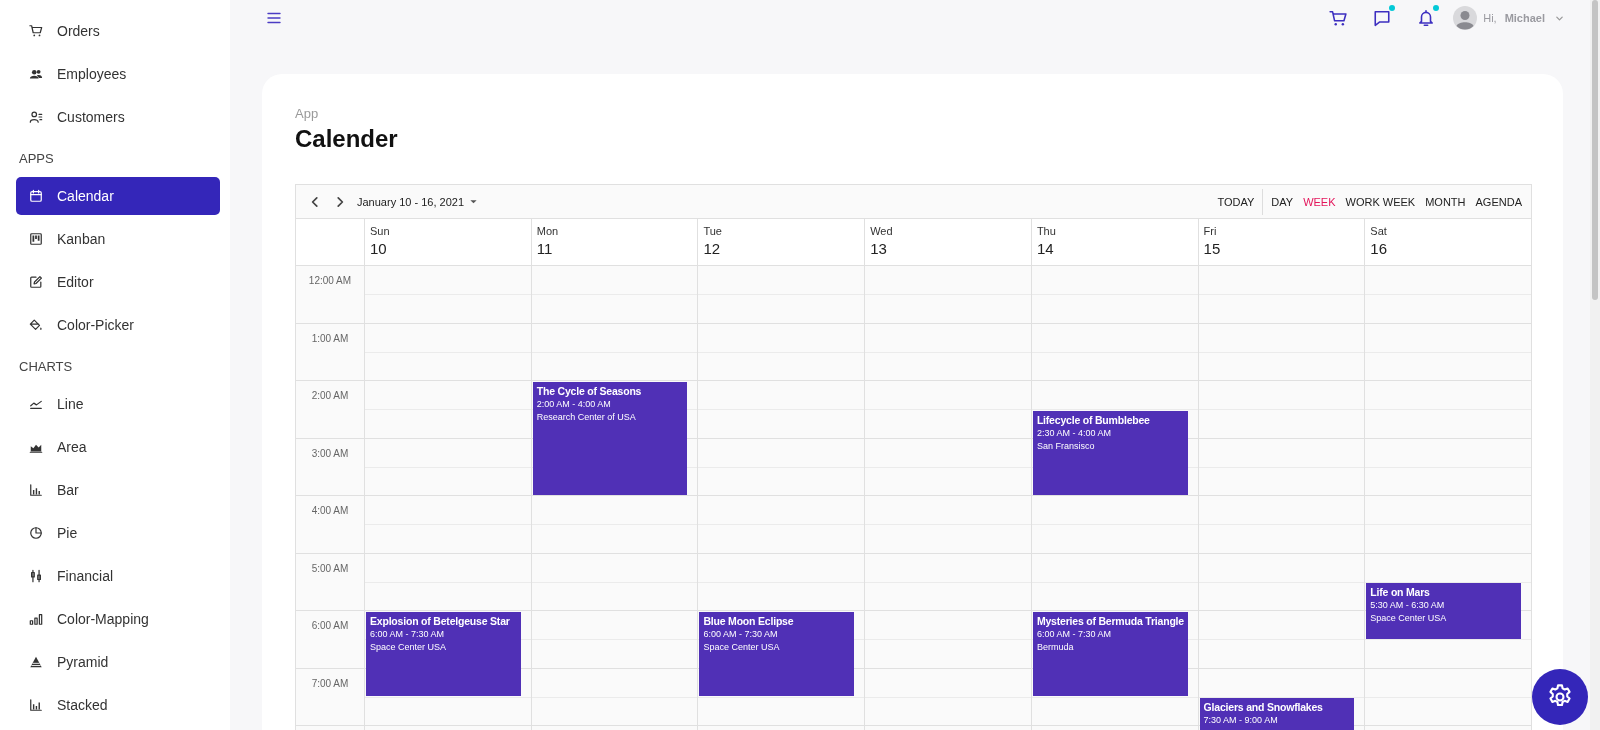 This screenshot has width=1600, height=730. Describe the element at coordinates (330, 453) in the screenshot. I see `time-label: 3:00 AM` at that location.